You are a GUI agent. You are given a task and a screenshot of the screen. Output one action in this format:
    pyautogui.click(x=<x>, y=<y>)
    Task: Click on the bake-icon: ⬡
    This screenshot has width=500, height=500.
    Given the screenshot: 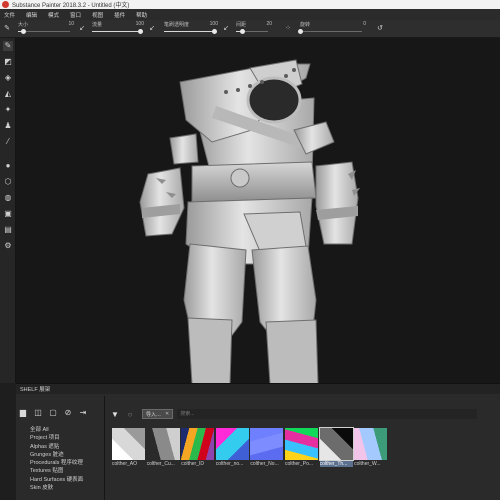 What is the action you would take?
    pyautogui.click(x=8, y=182)
    